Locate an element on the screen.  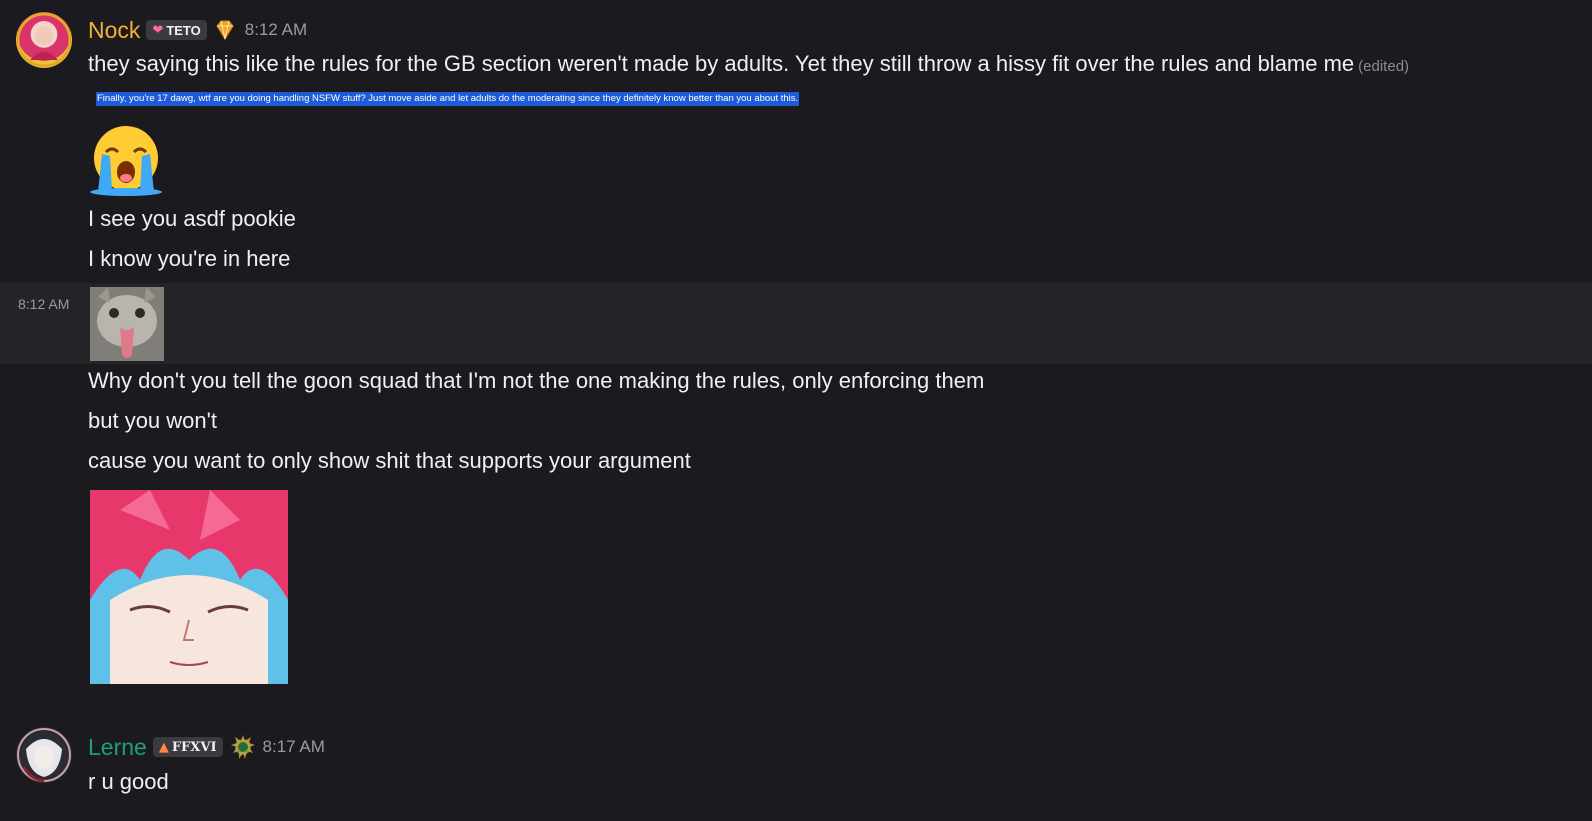
heart-icon: ❤ is located at coordinates (158, 29).